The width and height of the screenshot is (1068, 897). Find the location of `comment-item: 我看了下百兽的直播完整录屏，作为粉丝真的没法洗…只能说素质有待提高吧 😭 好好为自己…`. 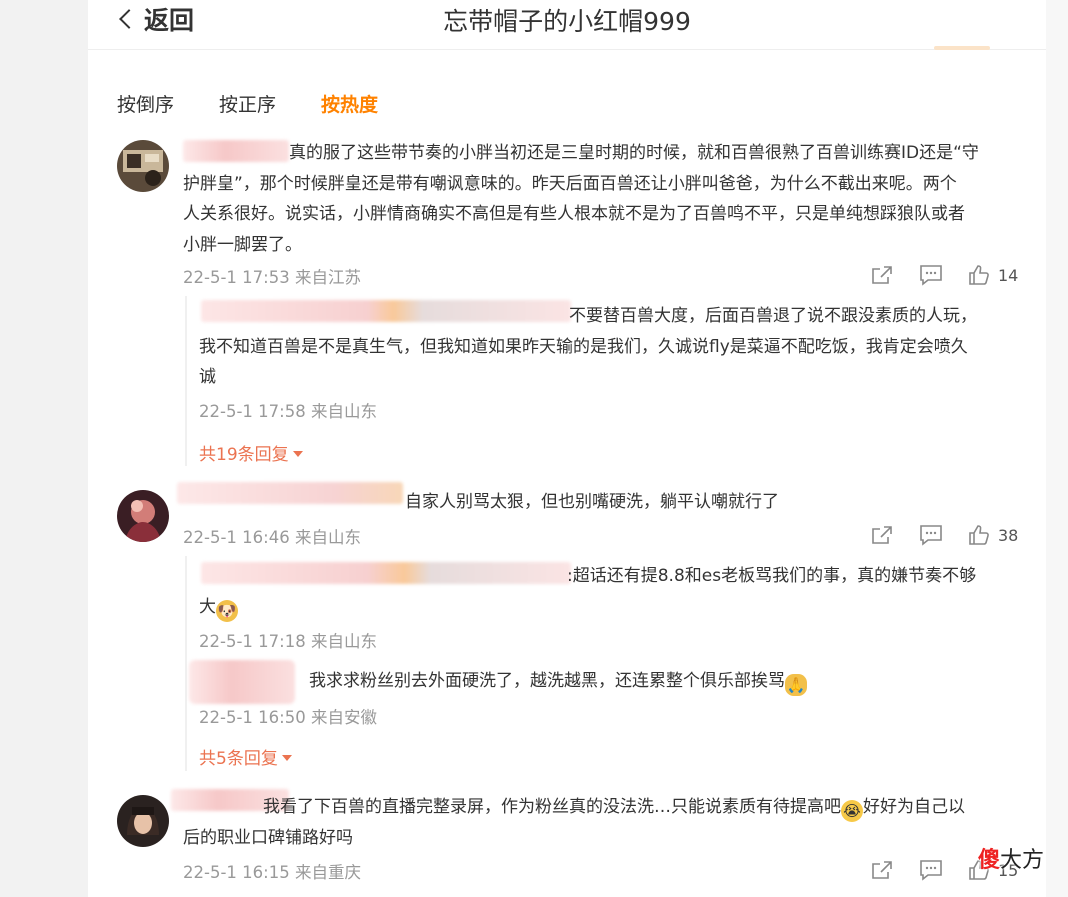

comment-item: 我看了下百兽的直播完整录屏，作为粉丝真的没法洗…只能说素质有待提高吧 😭 好好为自己… is located at coordinates (572, 842).